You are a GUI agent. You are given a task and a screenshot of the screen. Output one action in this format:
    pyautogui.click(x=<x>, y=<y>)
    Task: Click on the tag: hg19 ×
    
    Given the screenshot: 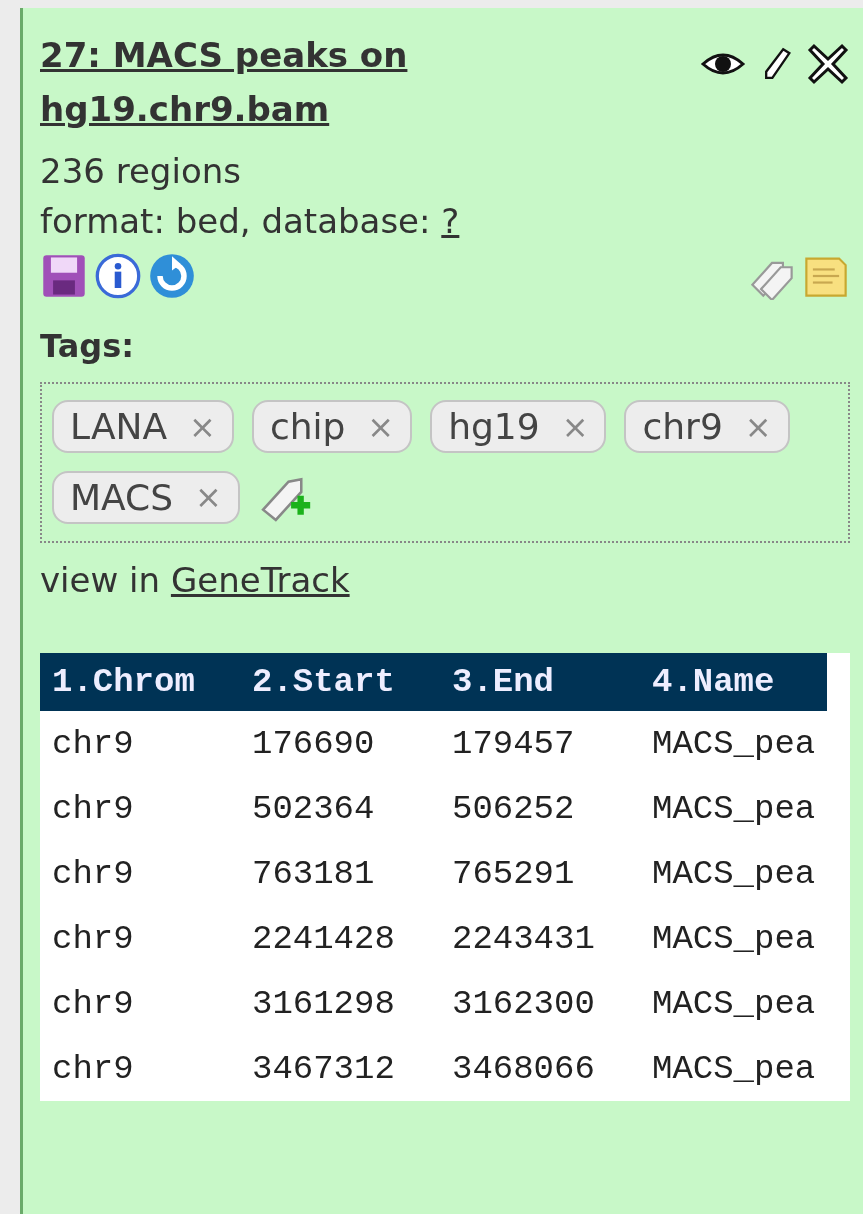 What is the action you would take?
    pyautogui.click(x=518, y=426)
    